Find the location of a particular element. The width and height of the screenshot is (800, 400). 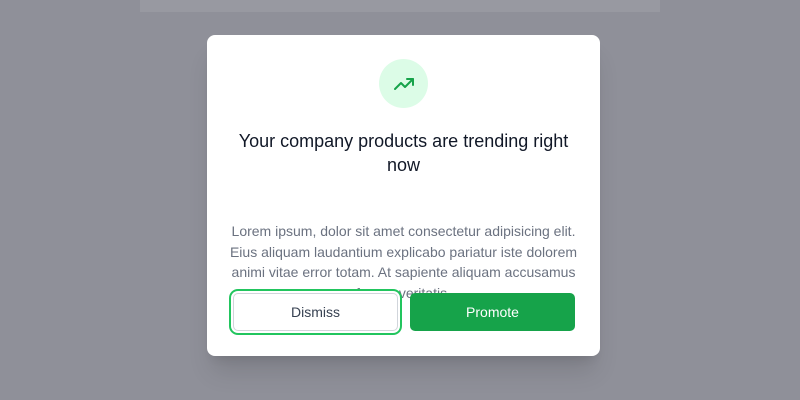

promote-button: Promote is located at coordinates (492, 312).